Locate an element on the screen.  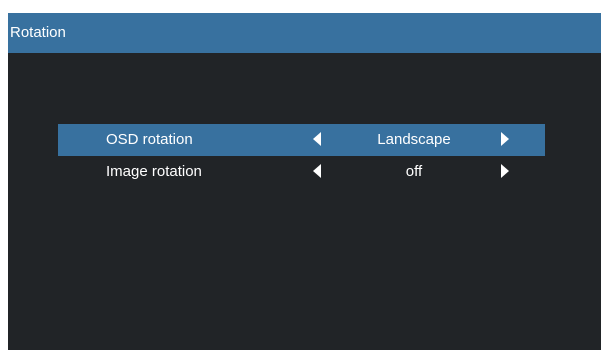
title-bar: Rotation is located at coordinates (304, 33).